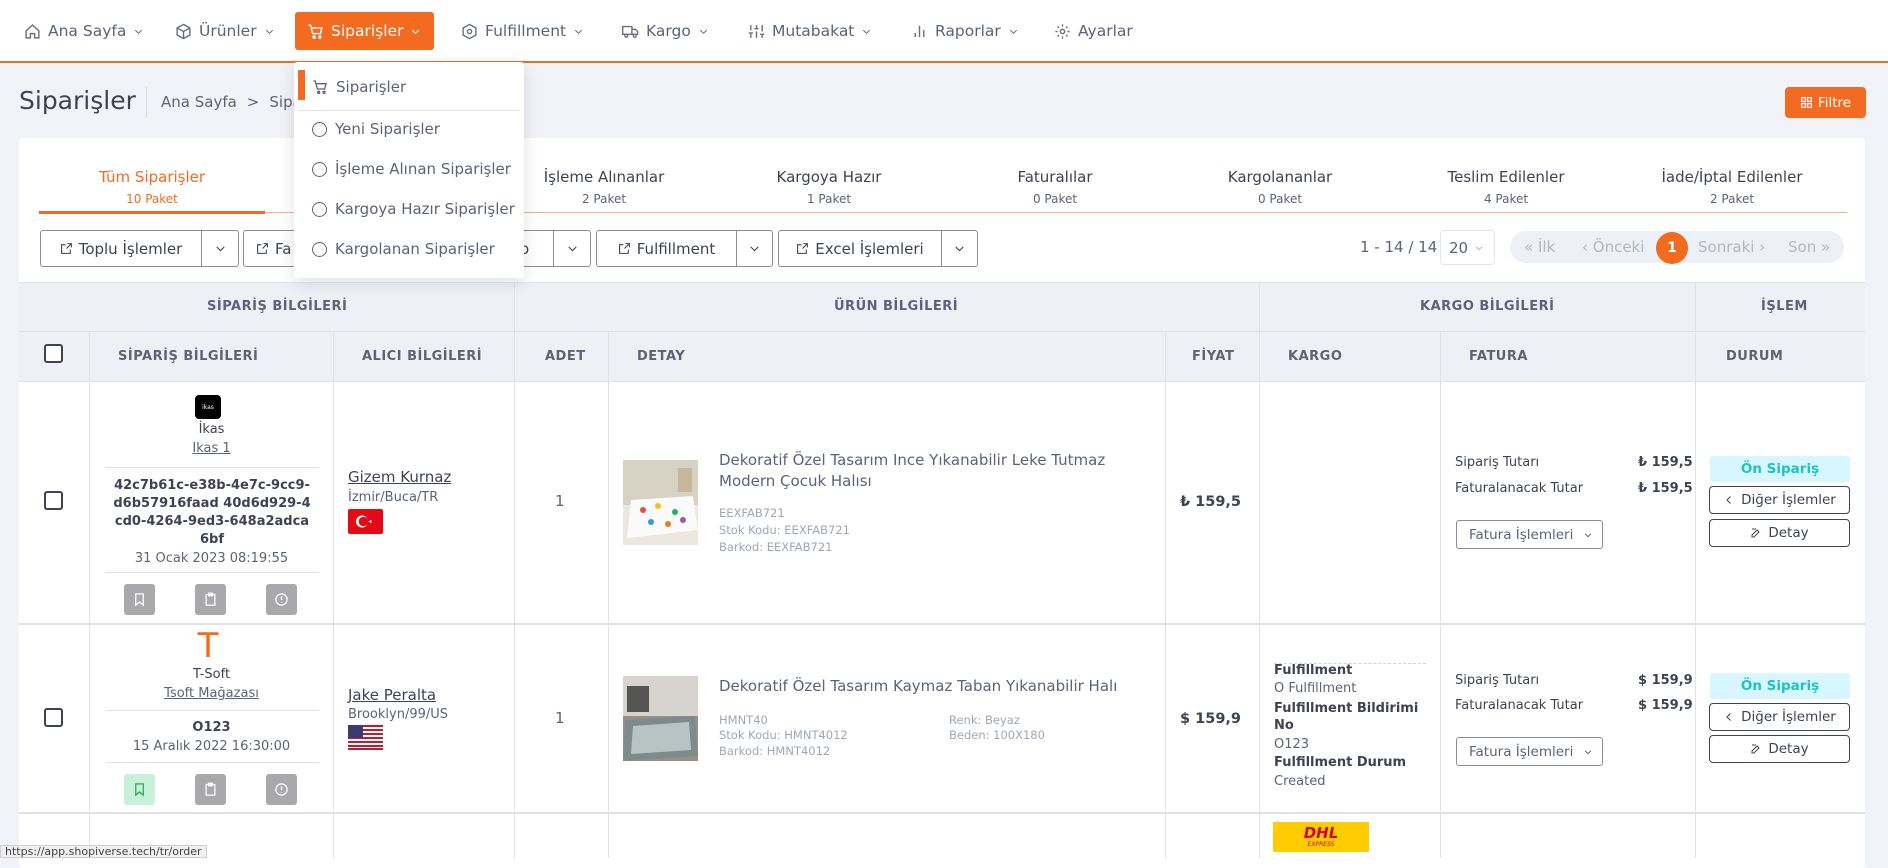 This screenshot has width=1888, height=868. Describe the element at coordinates (1321, 837) in the screenshot. I see `dhl-logo: DHL EXPRESS` at that location.